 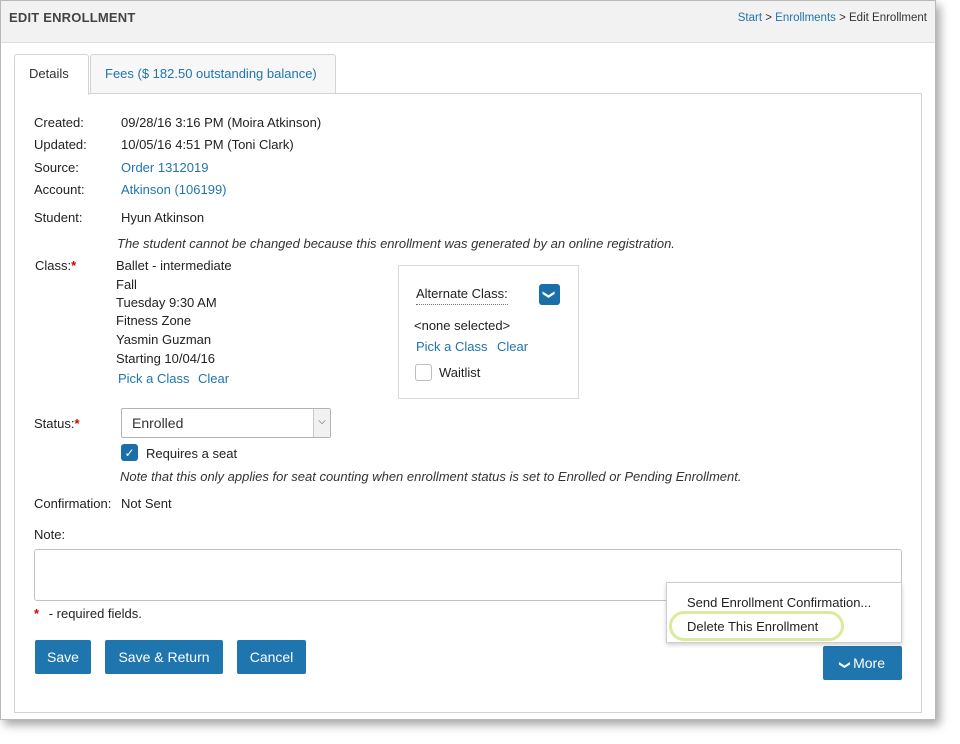 What do you see at coordinates (54, 423) in the screenshot?
I see `status-label-text: Status:` at bounding box center [54, 423].